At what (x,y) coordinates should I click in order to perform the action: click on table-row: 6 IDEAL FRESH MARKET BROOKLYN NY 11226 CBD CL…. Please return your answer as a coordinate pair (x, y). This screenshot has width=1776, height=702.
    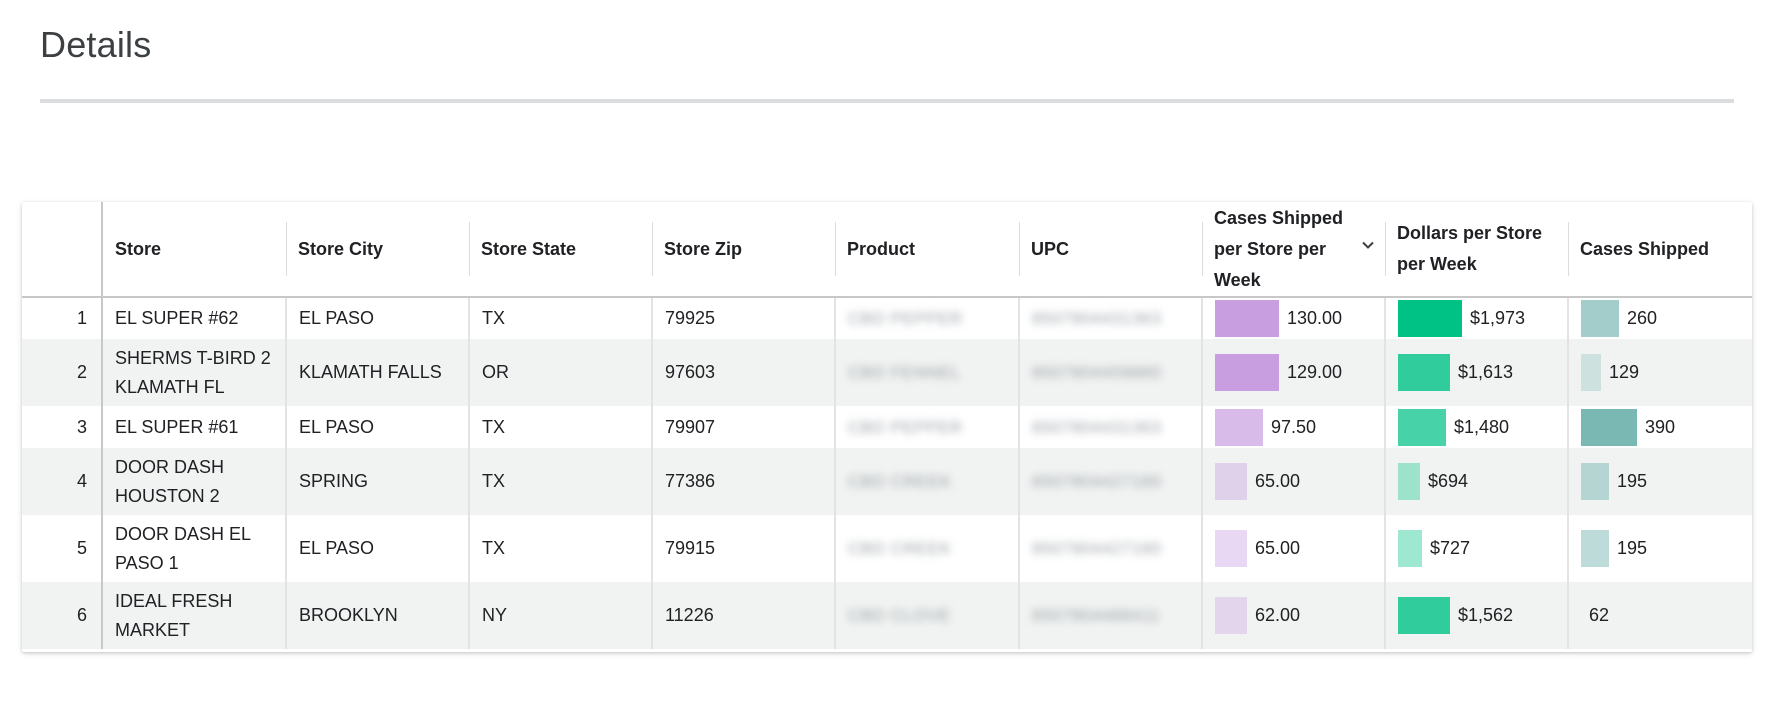
    Looking at the image, I should click on (887, 615).